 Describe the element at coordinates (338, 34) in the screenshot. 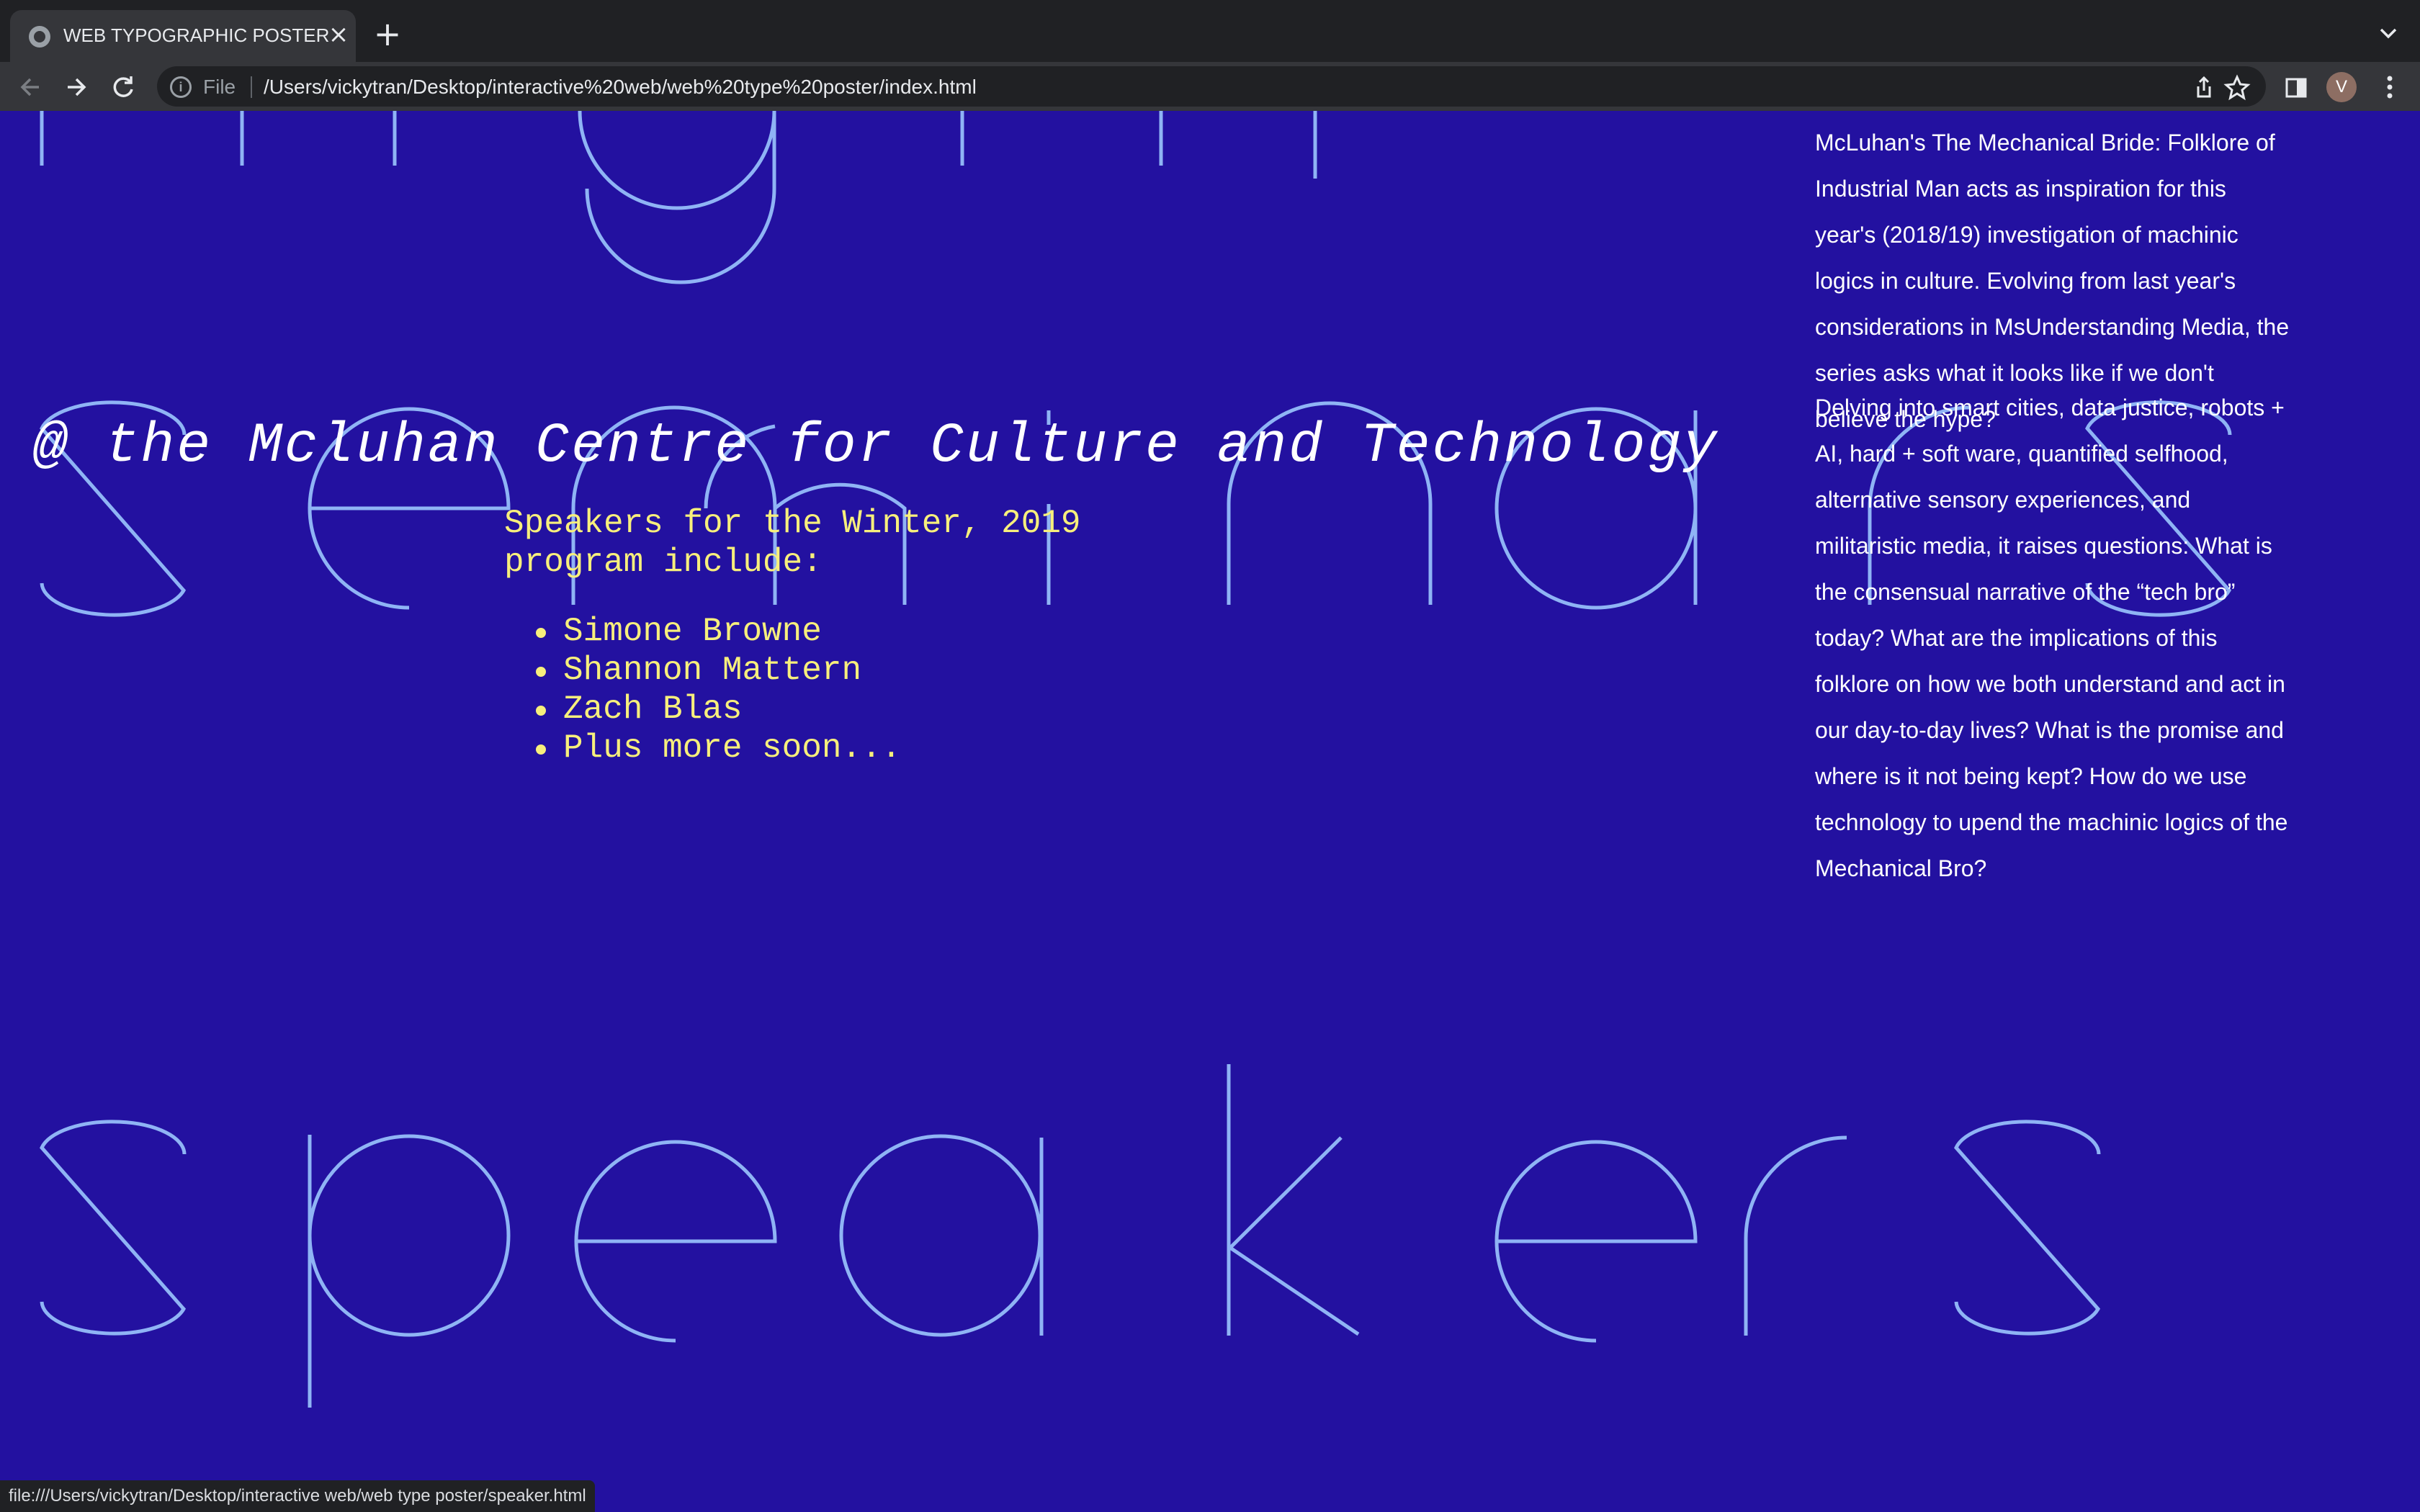

I see `close-tab-icon: ×` at that location.